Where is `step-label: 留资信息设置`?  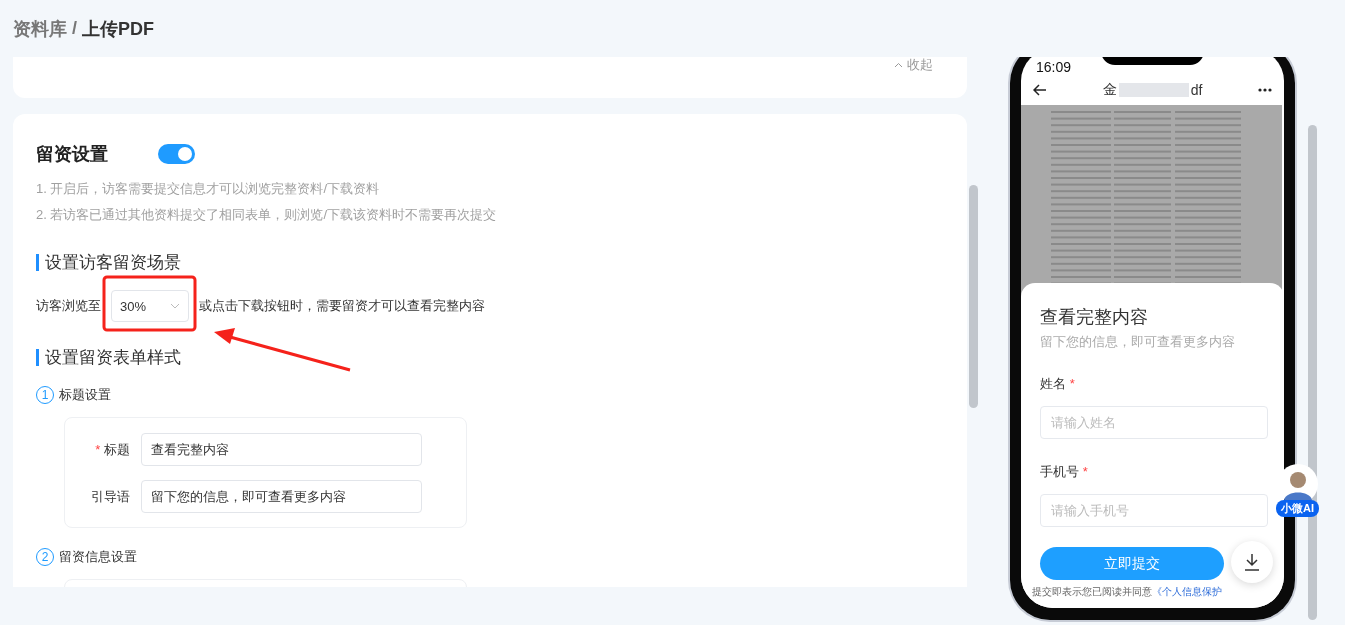 step-label: 留资信息设置 is located at coordinates (98, 557).